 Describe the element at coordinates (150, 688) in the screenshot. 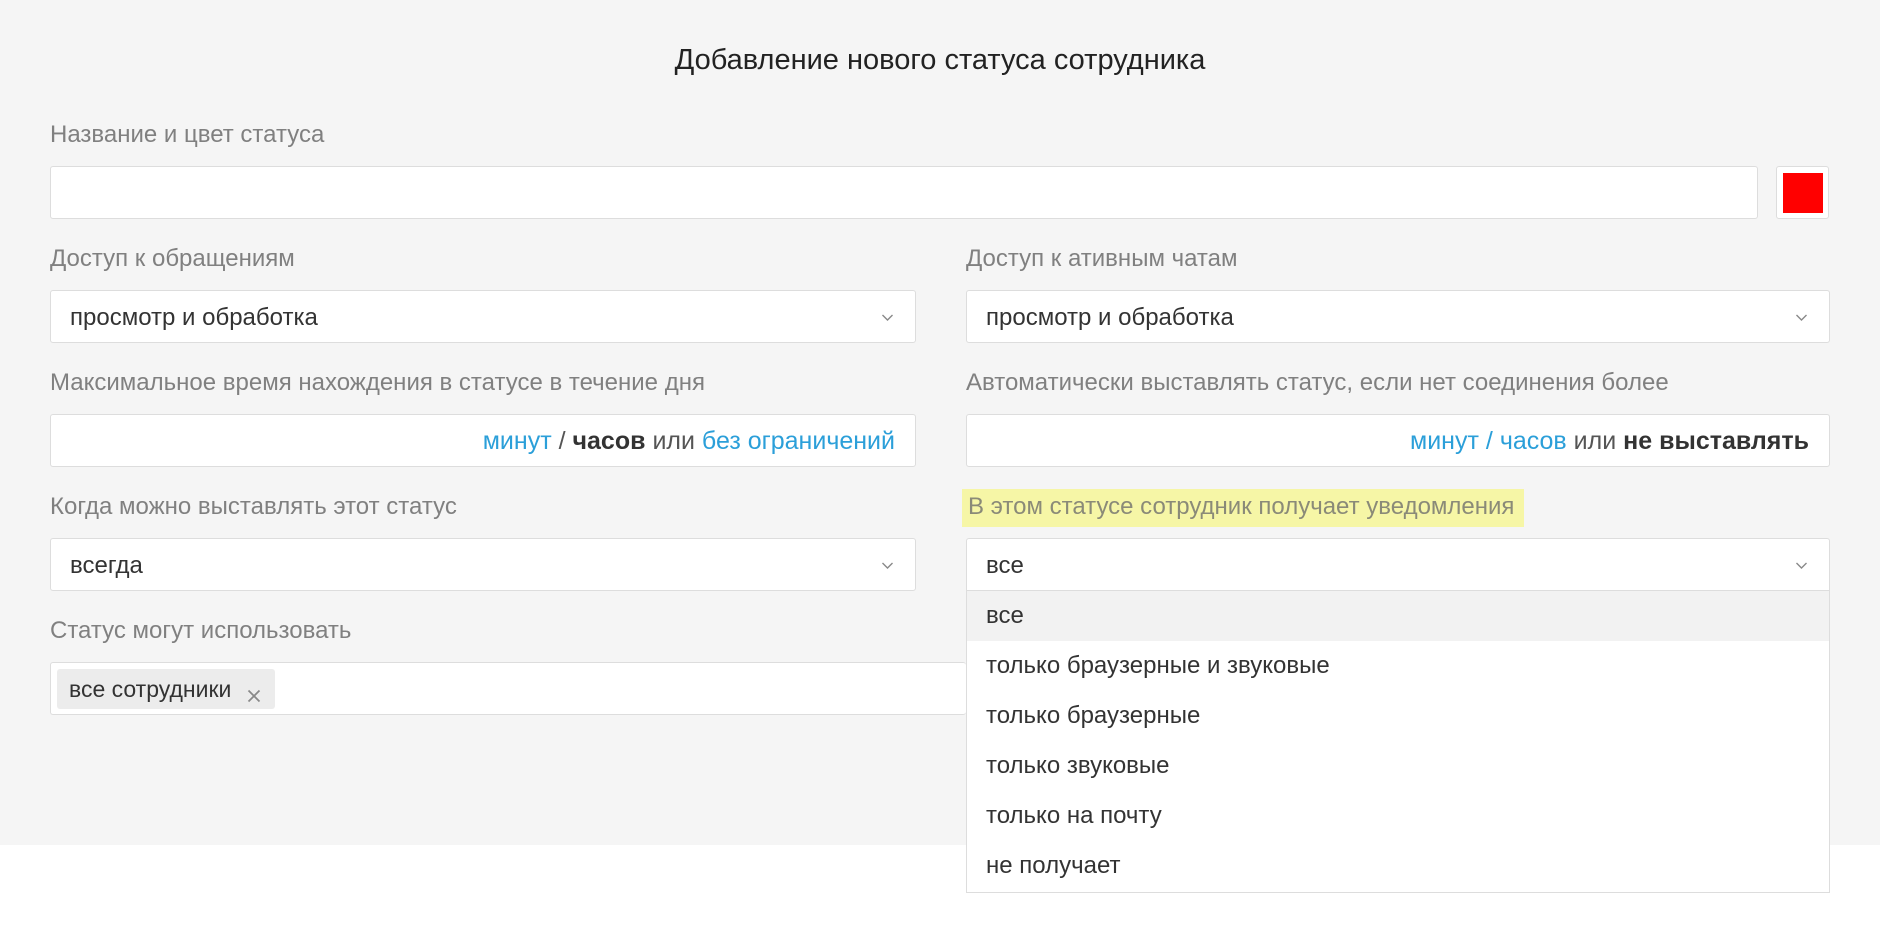

I see `users-tag-label: все сотрудники` at that location.